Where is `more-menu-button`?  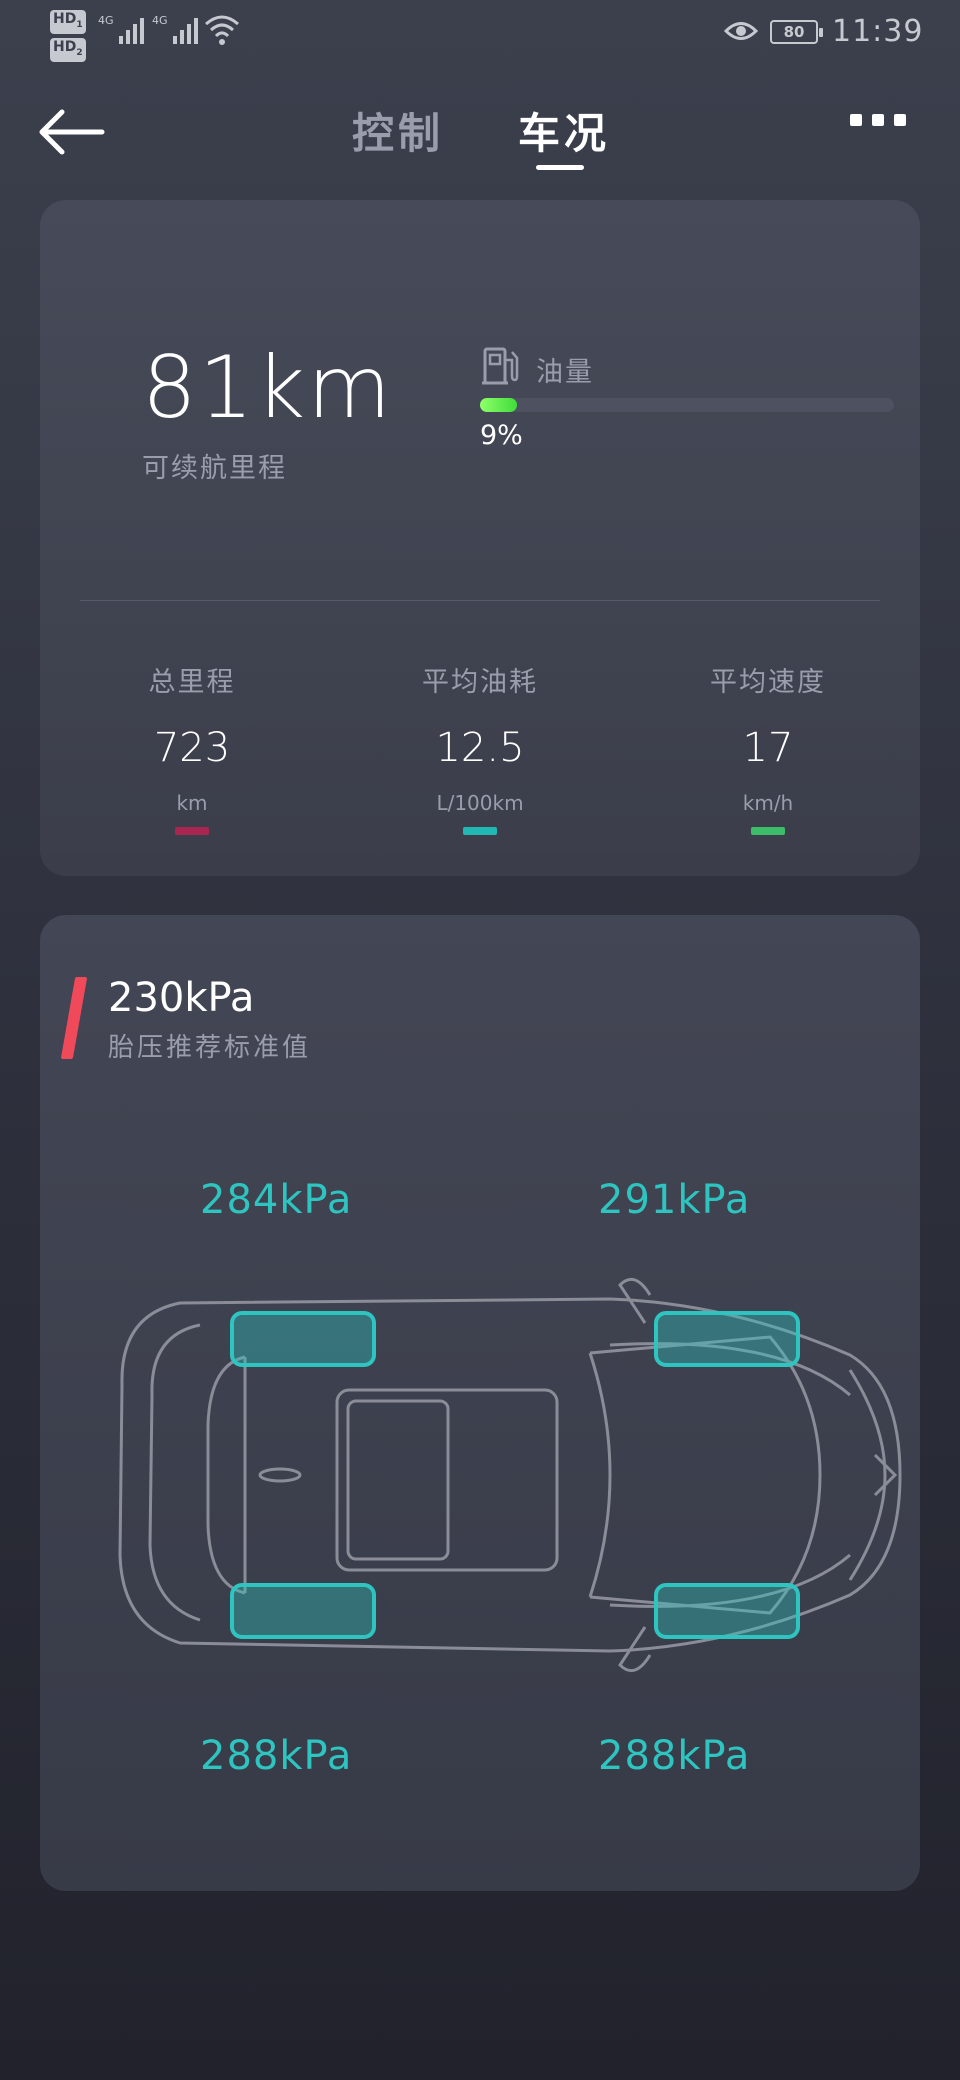
more-menu-button is located at coordinates (878, 120).